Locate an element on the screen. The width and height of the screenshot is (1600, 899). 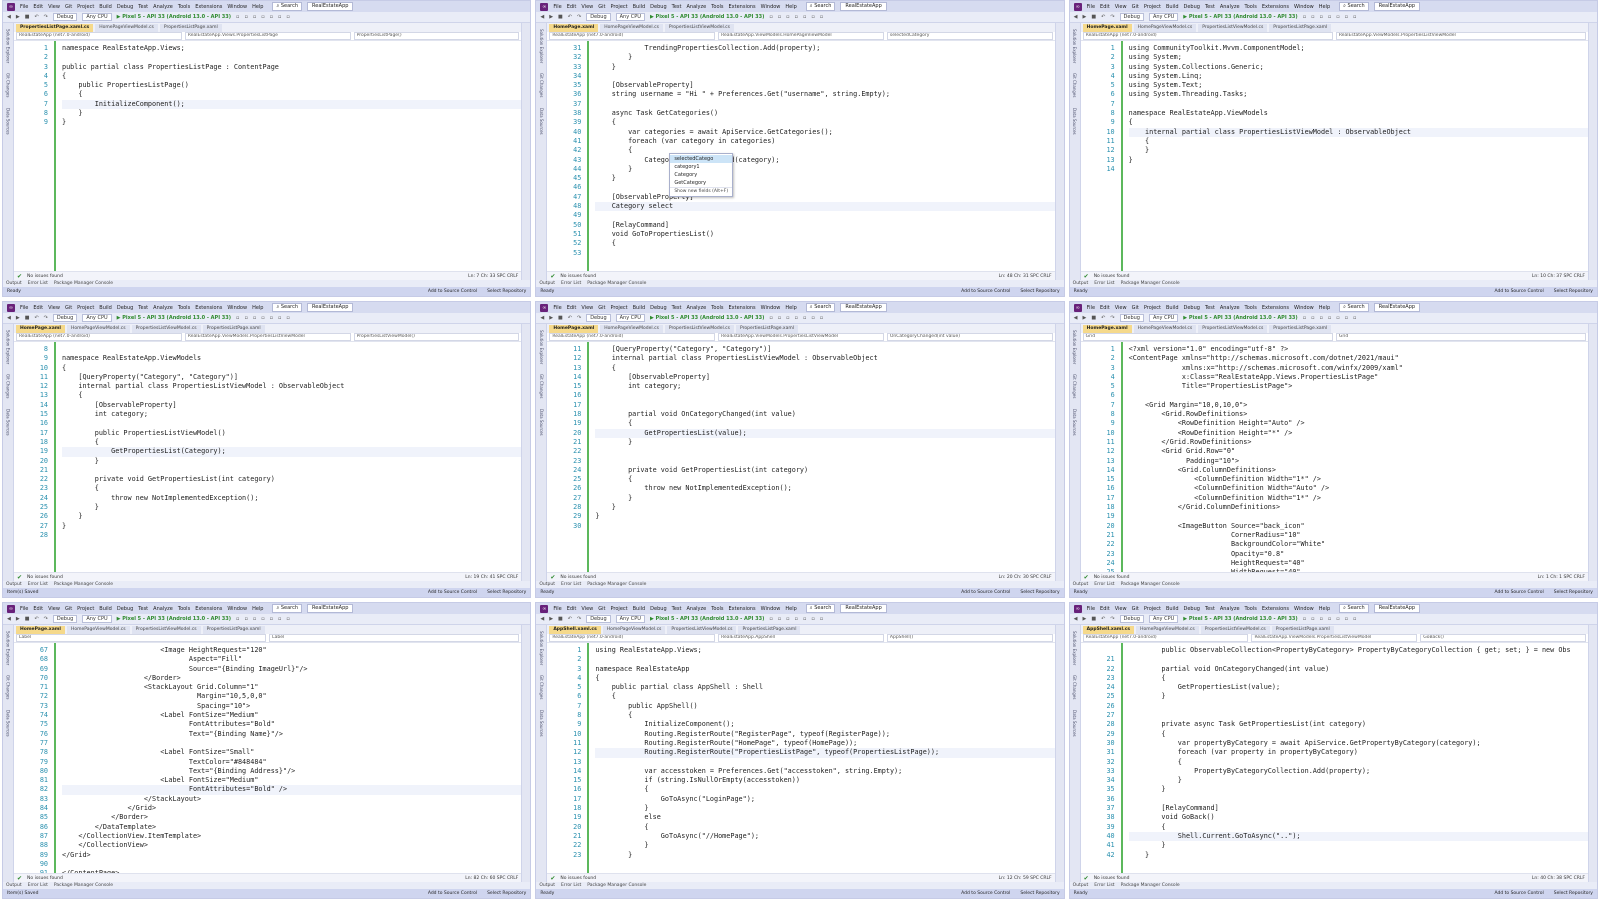
code-line: </StackLayout> is located at coordinates (291, 799).